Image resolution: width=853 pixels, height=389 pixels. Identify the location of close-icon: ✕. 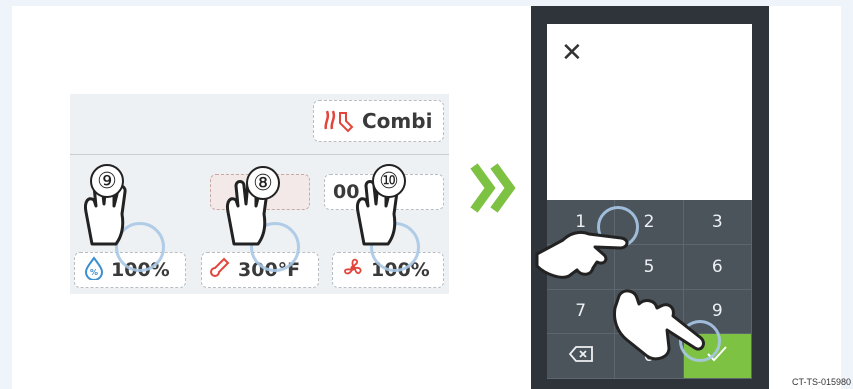
(572, 53).